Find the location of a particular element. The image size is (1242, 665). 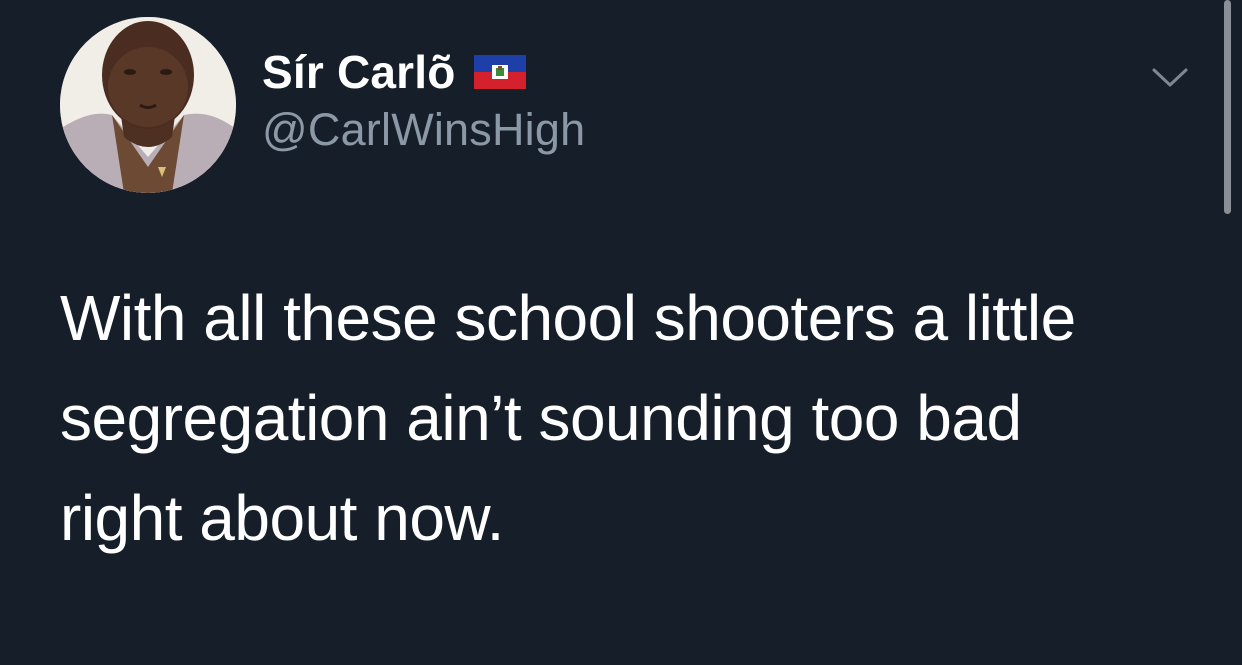

avatar is located at coordinates (148, 105).